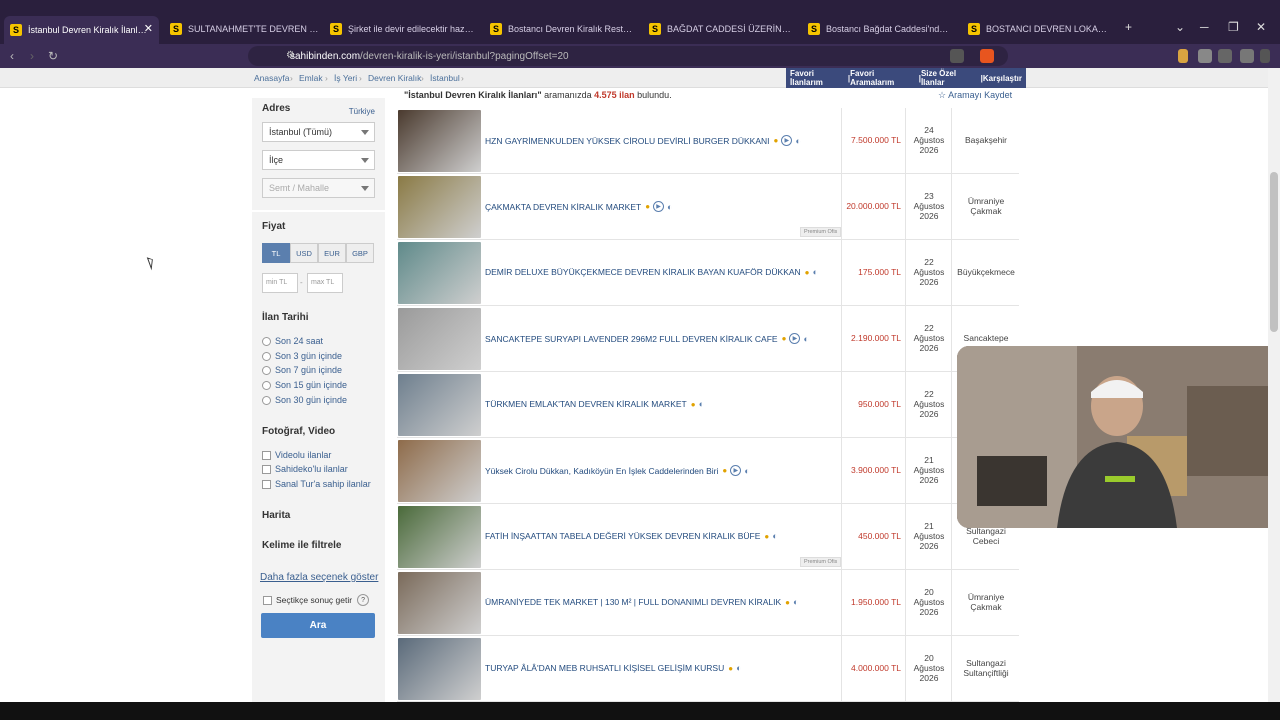 The image size is (1280, 720). What do you see at coordinates (318, 625) in the screenshot?
I see `search-button: Ara` at bounding box center [318, 625].